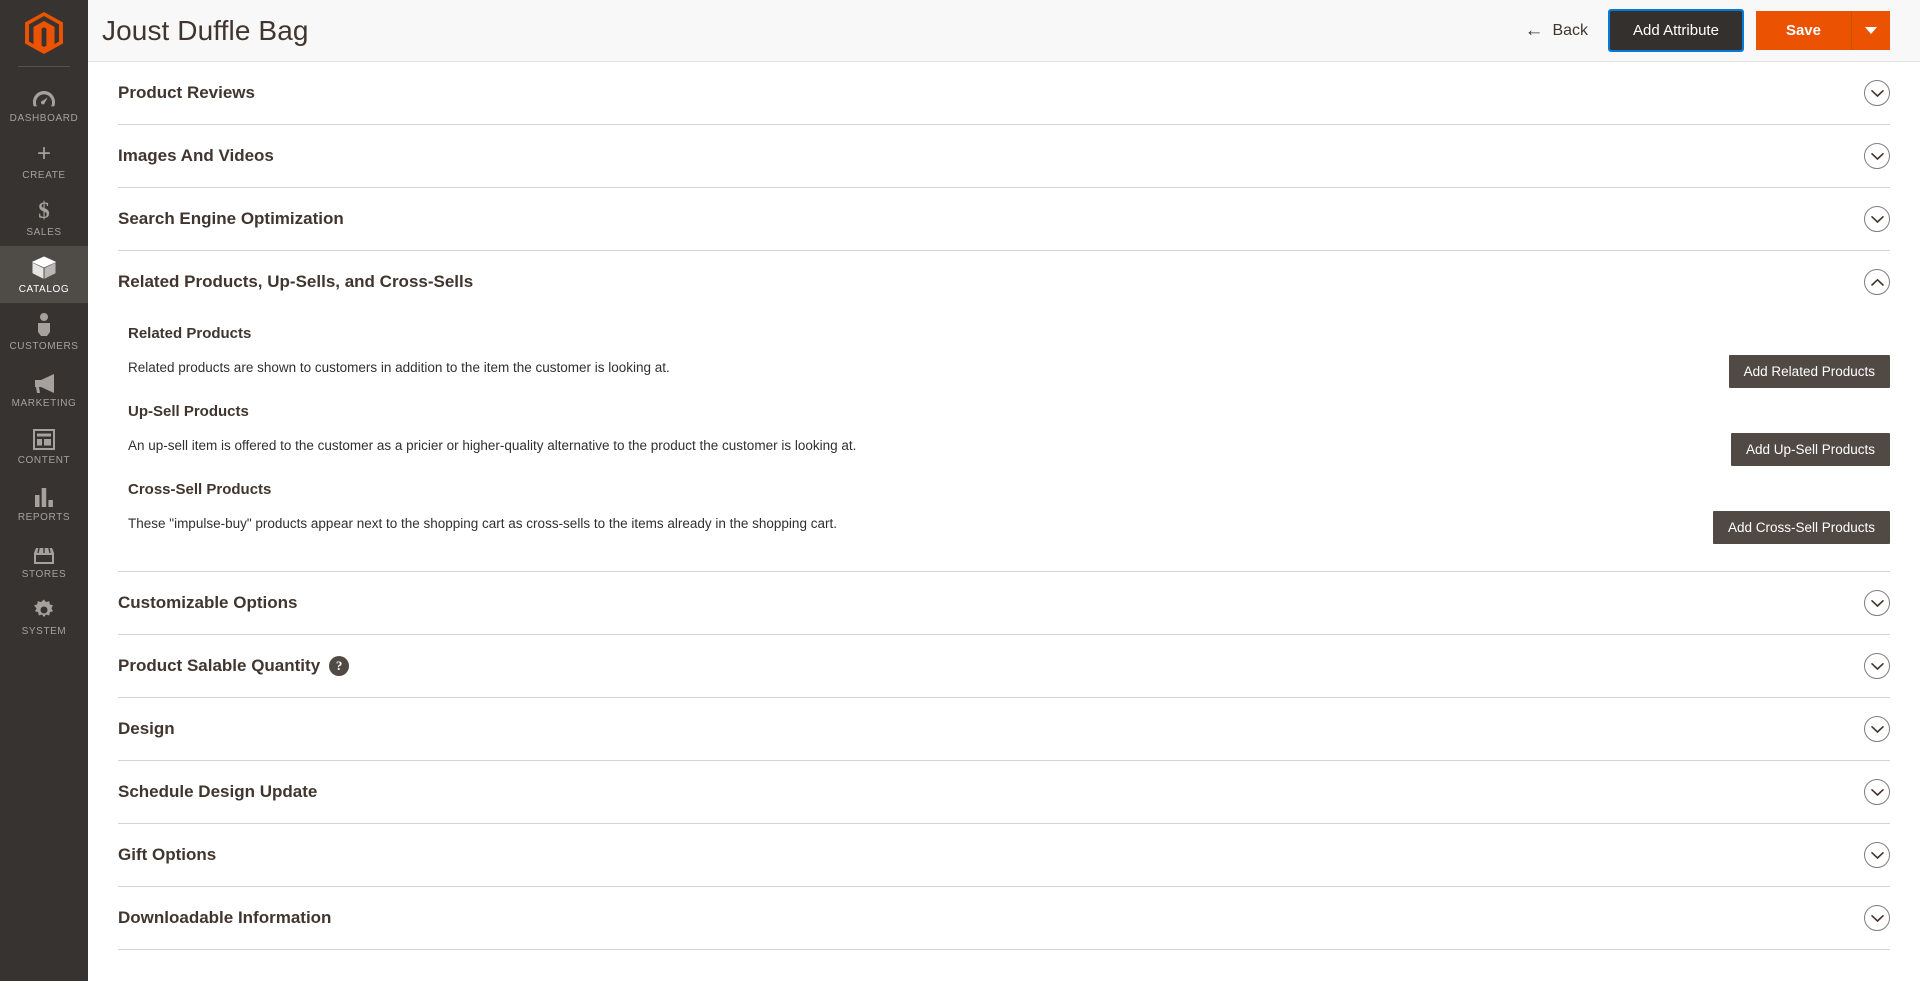 This screenshot has height=981, width=1920. I want to click on page-title: Joust Duffle Bag, so click(205, 30).